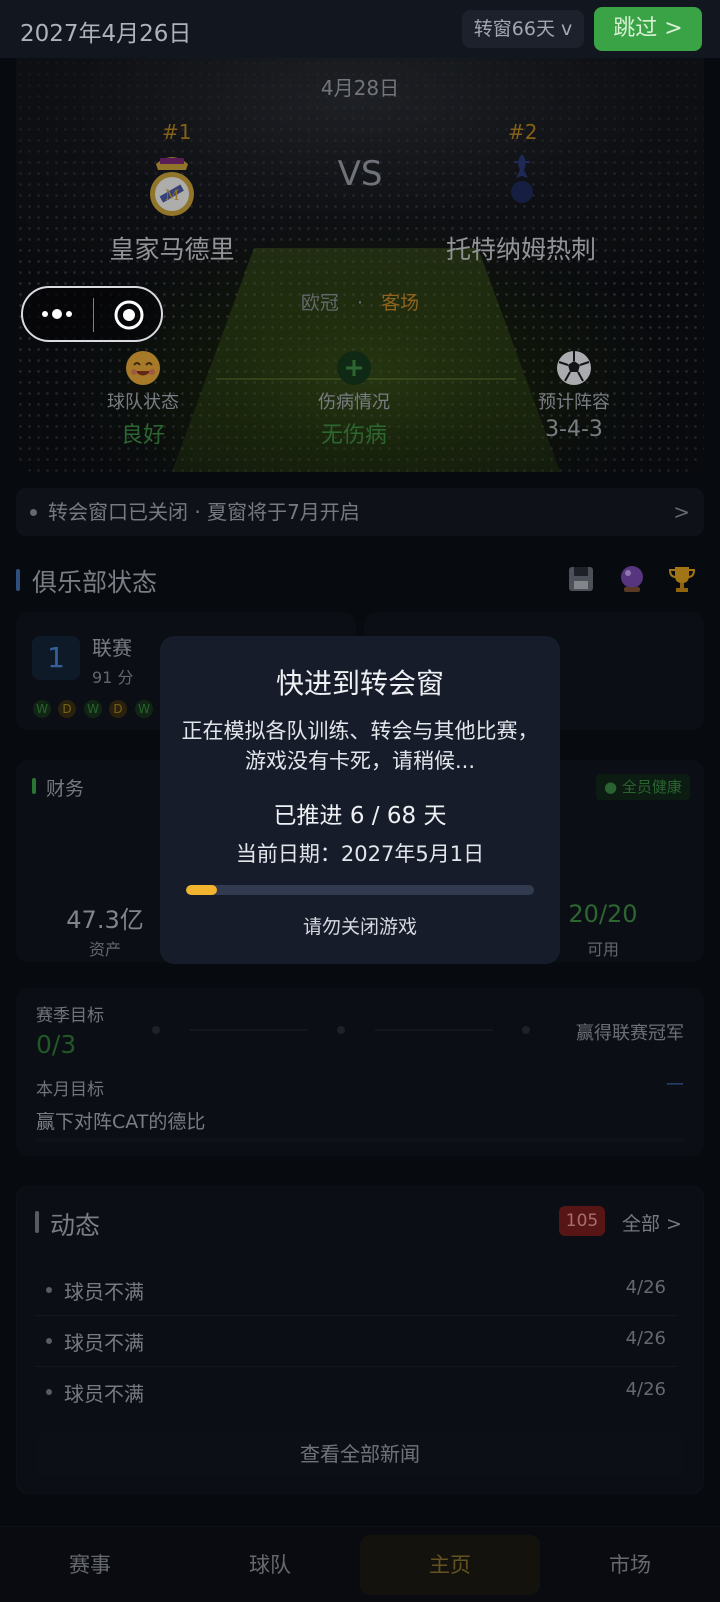  What do you see at coordinates (143, 402) in the screenshot?
I see `team-state-label: 球队状态` at bounding box center [143, 402].